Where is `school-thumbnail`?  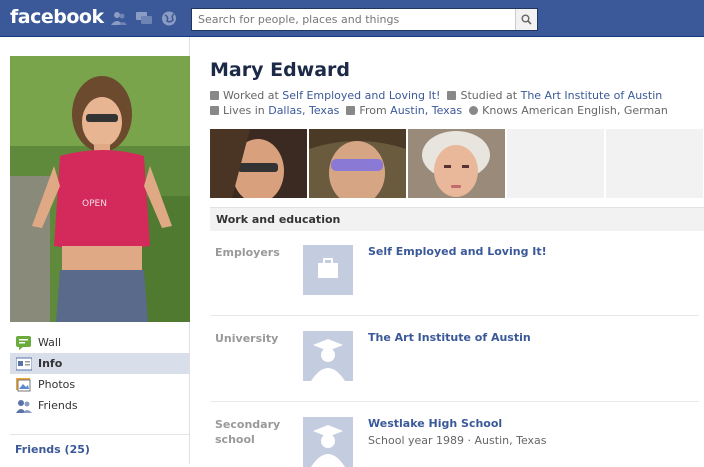
school-thumbnail is located at coordinates (328, 442).